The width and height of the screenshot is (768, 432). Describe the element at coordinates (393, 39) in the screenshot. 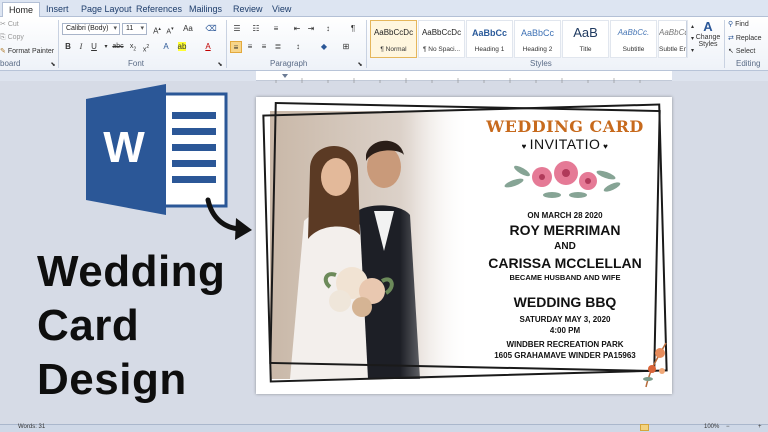

I see `style-normal: AaBbCcDc ¶ Normal` at that location.